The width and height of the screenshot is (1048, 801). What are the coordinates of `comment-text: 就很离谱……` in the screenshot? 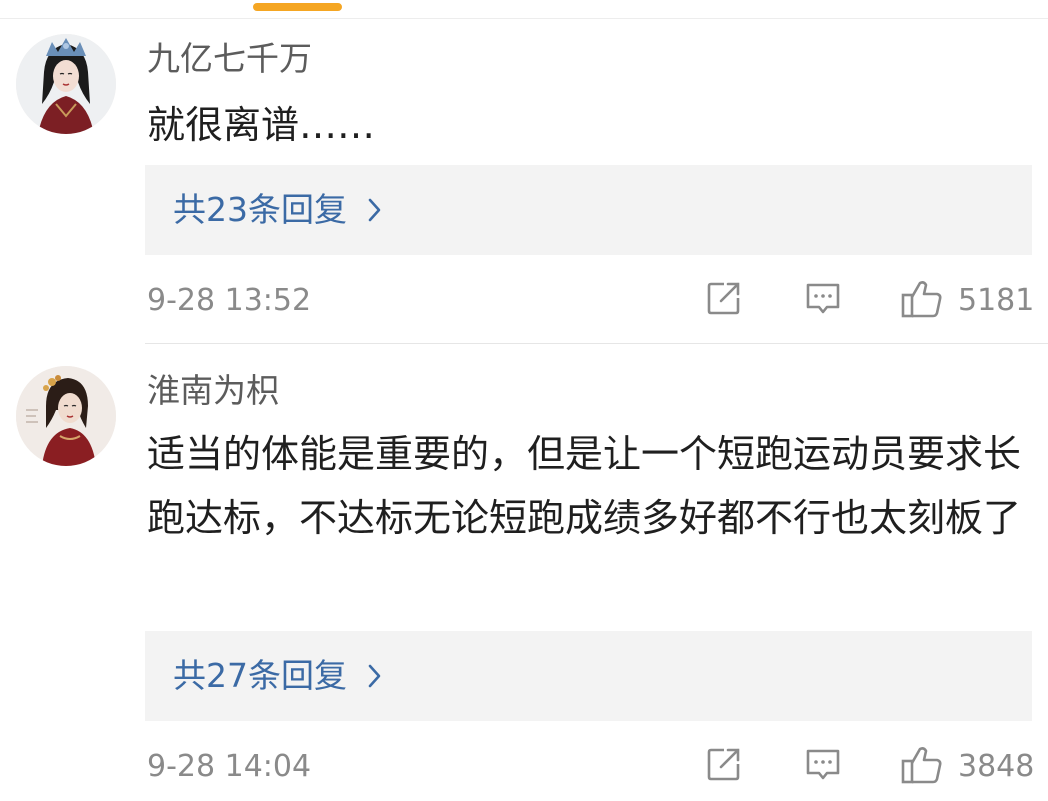 It's located at (261, 125).